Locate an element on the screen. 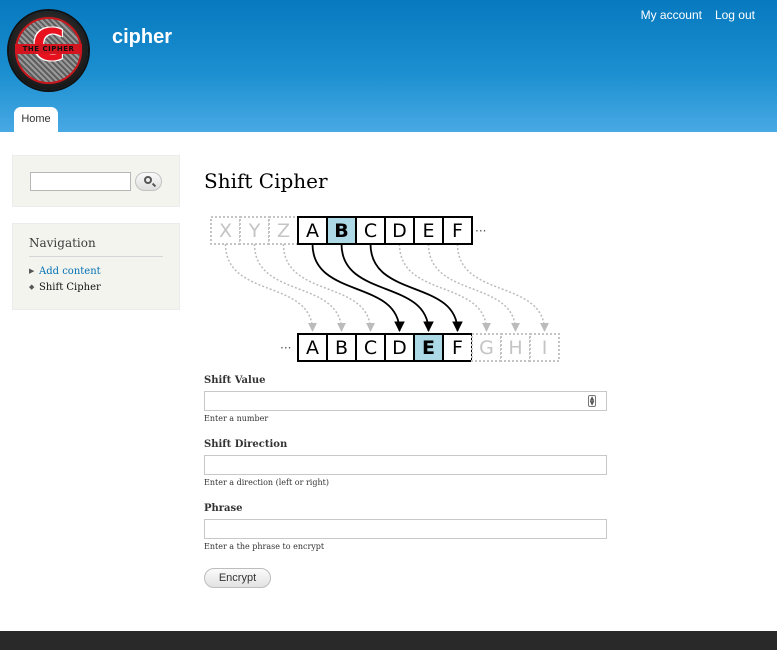 The image size is (777, 650). search-icon is located at coordinates (148, 180).